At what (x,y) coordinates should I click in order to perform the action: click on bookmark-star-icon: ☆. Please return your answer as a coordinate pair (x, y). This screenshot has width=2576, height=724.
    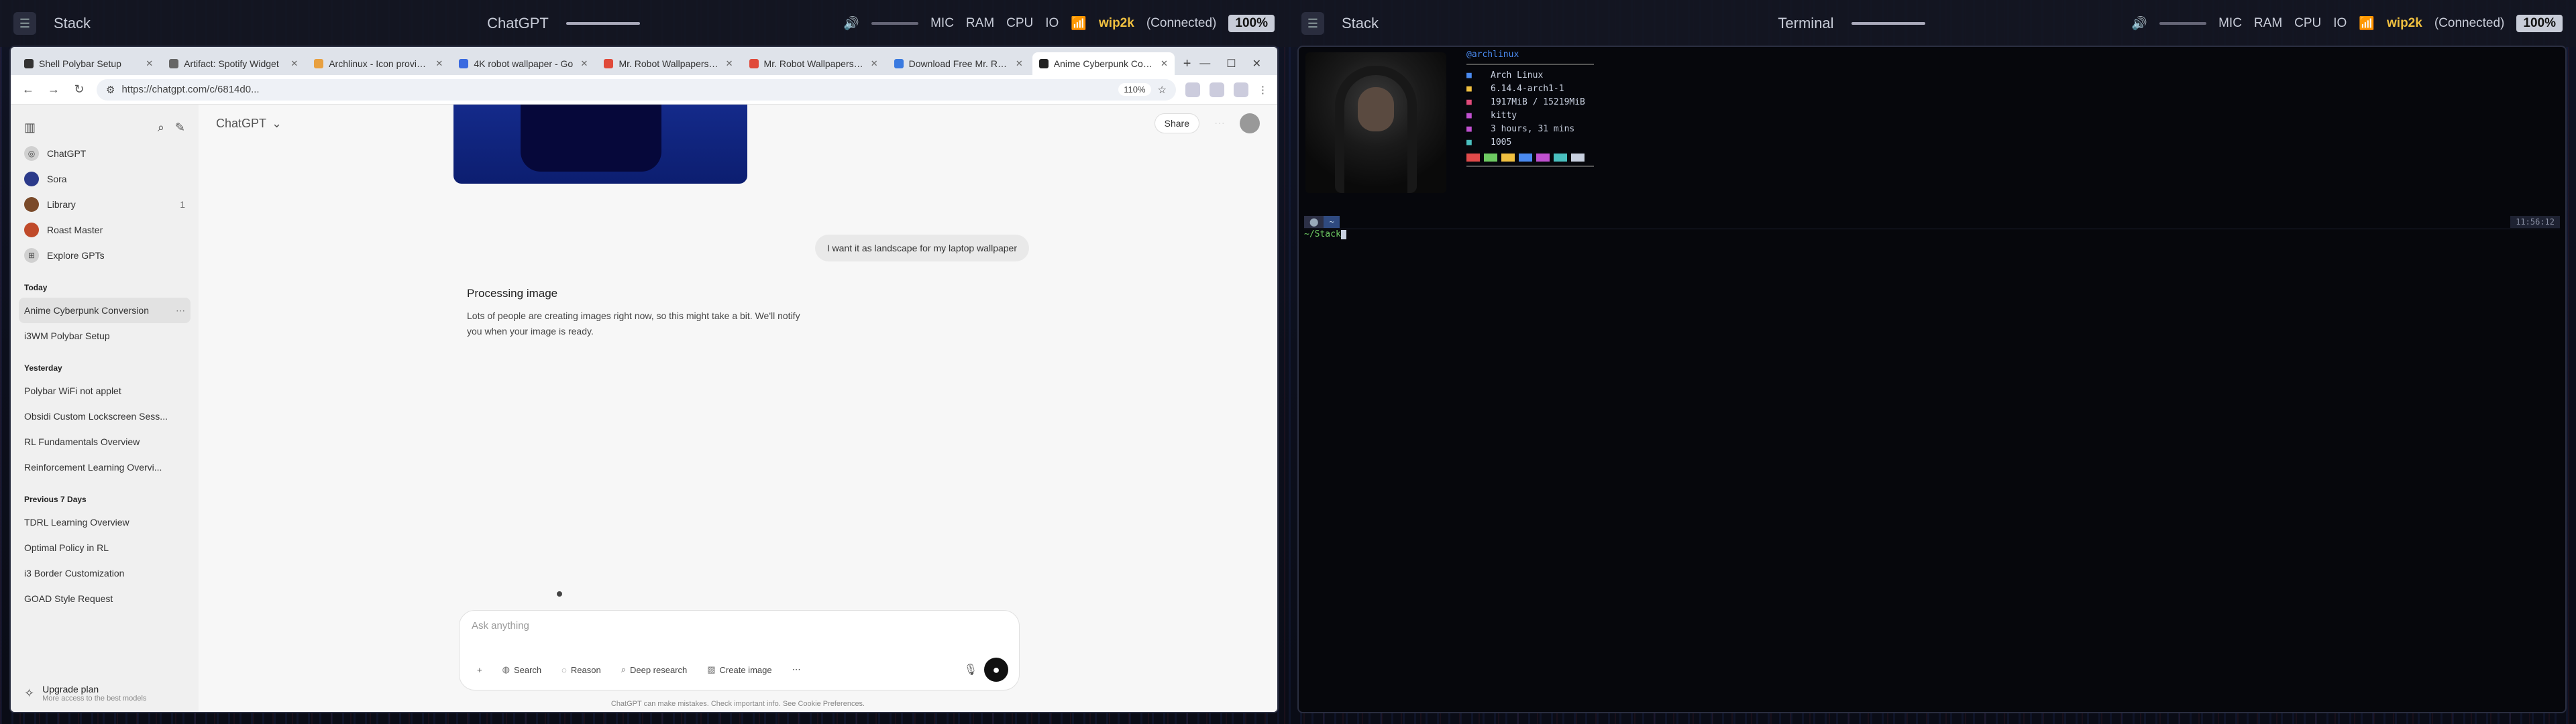
    Looking at the image, I should click on (1162, 90).